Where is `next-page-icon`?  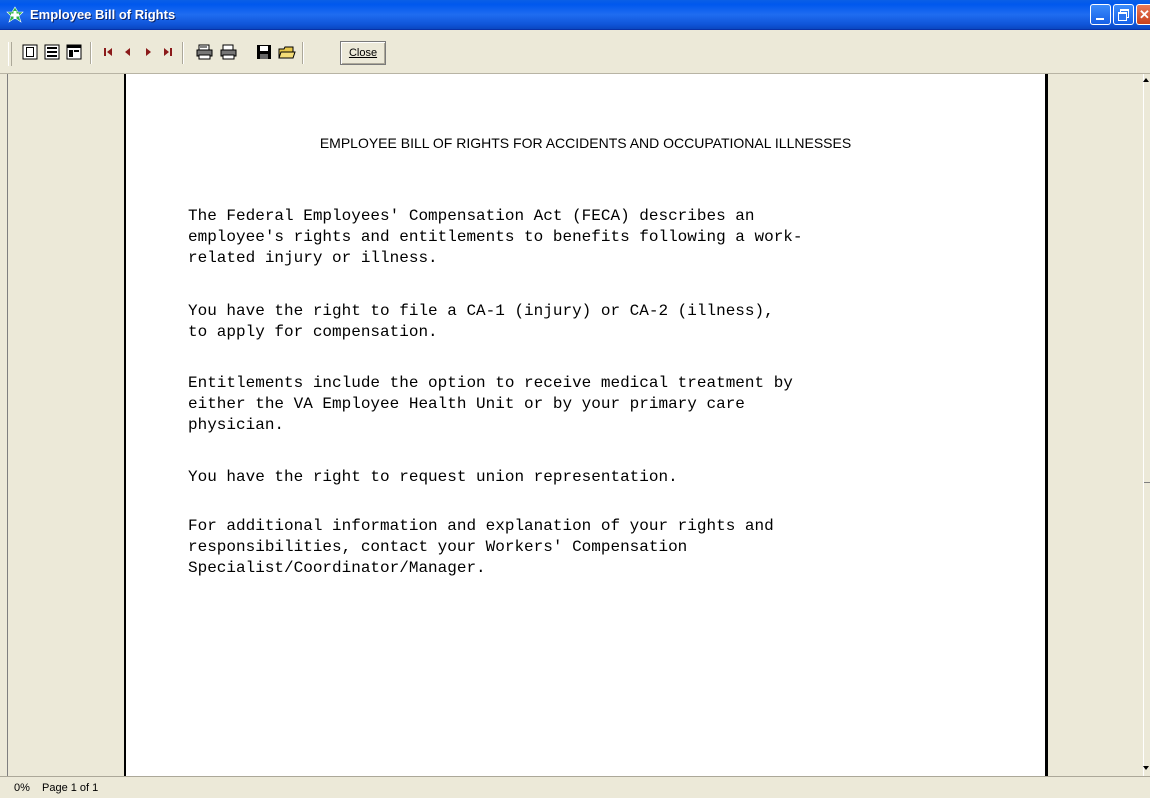
next-page-icon is located at coordinates (148, 52).